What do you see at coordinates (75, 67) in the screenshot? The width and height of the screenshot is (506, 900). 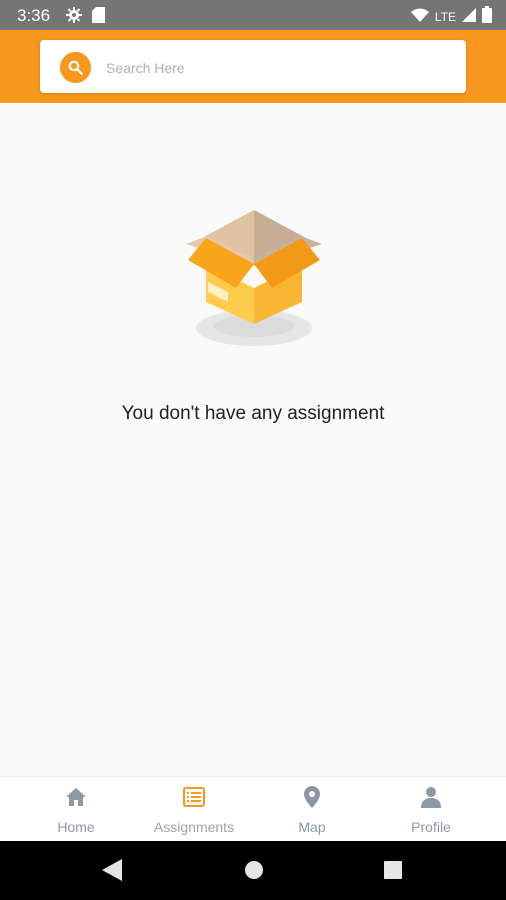 I see `search-icon` at bounding box center [75, 67].